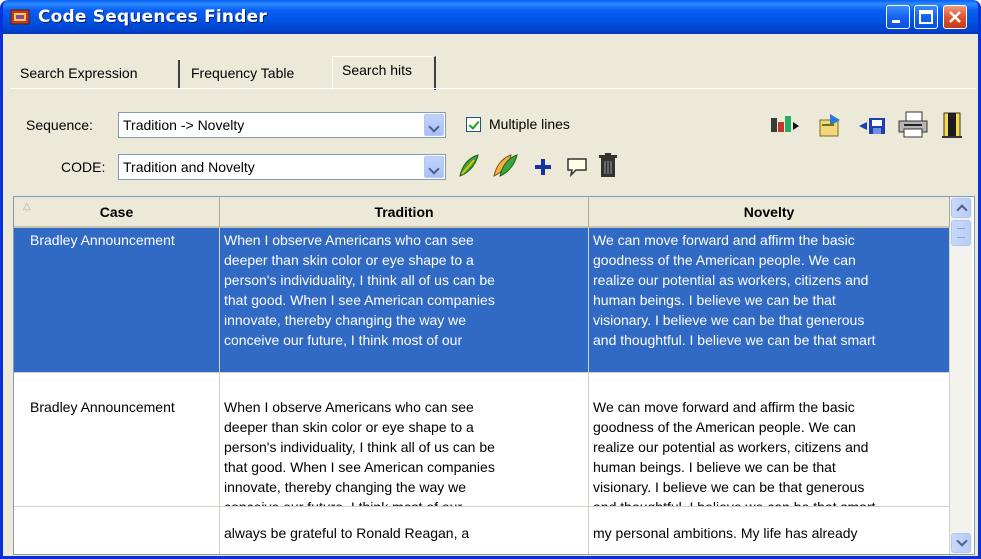 This screenshot has width=981, height=559. I want to click on title-bar: Code Sequences Finder, so click(490, 17).